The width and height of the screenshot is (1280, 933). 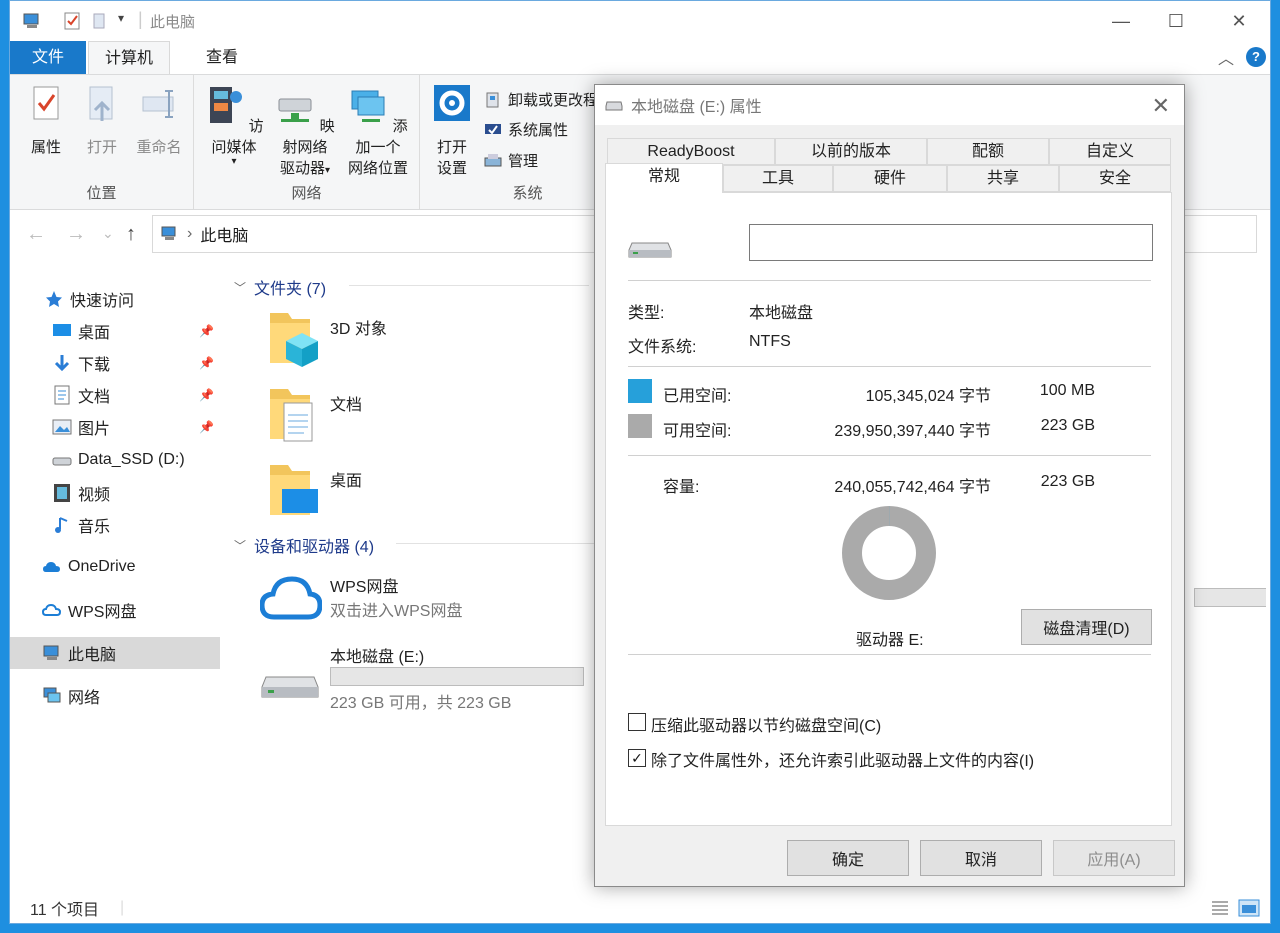 I want to click on folder-documents: 文档, so click(x=420, y=417).